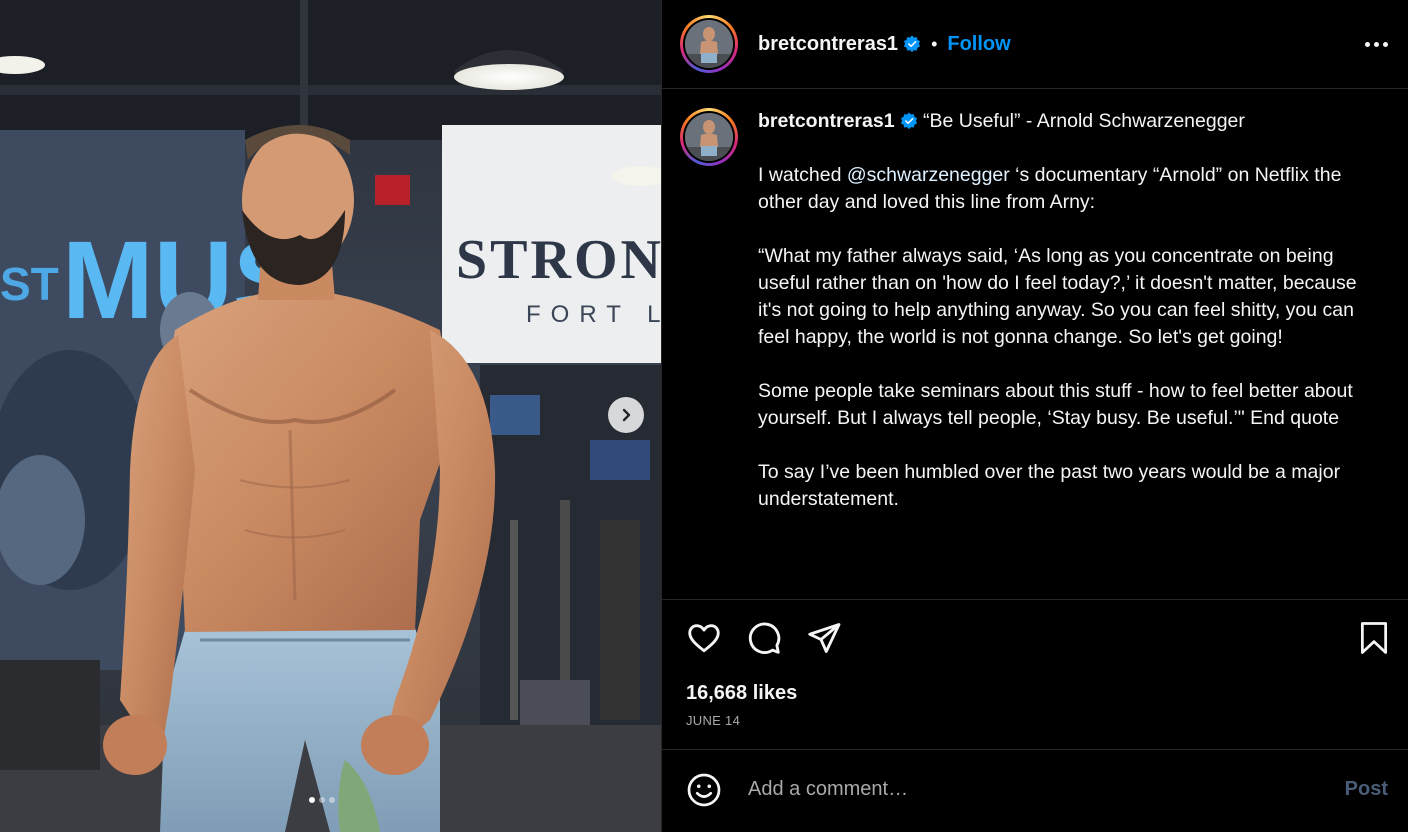 This screenshot has height=832, width=1408. What do you see at coordinates (1366, 789) in the screenshot?
I see `post-comment-button: Post` at bounding box center [1366, 789].